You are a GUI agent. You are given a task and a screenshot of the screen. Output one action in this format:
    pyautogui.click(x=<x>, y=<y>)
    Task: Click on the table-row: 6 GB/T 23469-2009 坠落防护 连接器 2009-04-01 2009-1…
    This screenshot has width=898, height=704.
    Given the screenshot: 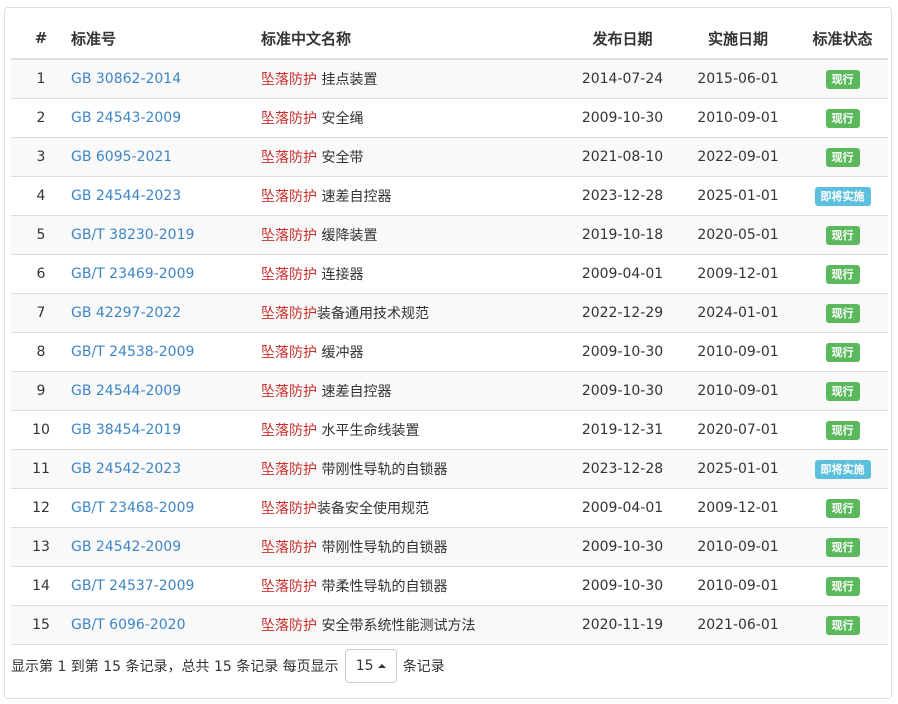 What is the action you would take?
    pyautogui.click(x=449, y=274)
    